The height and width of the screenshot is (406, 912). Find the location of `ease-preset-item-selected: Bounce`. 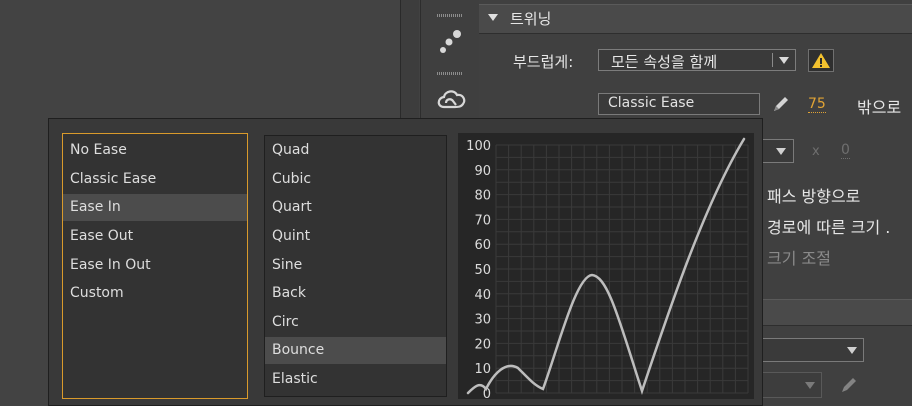

ease-preset-item-selected: Bounce is located at coordinates (355, 350).